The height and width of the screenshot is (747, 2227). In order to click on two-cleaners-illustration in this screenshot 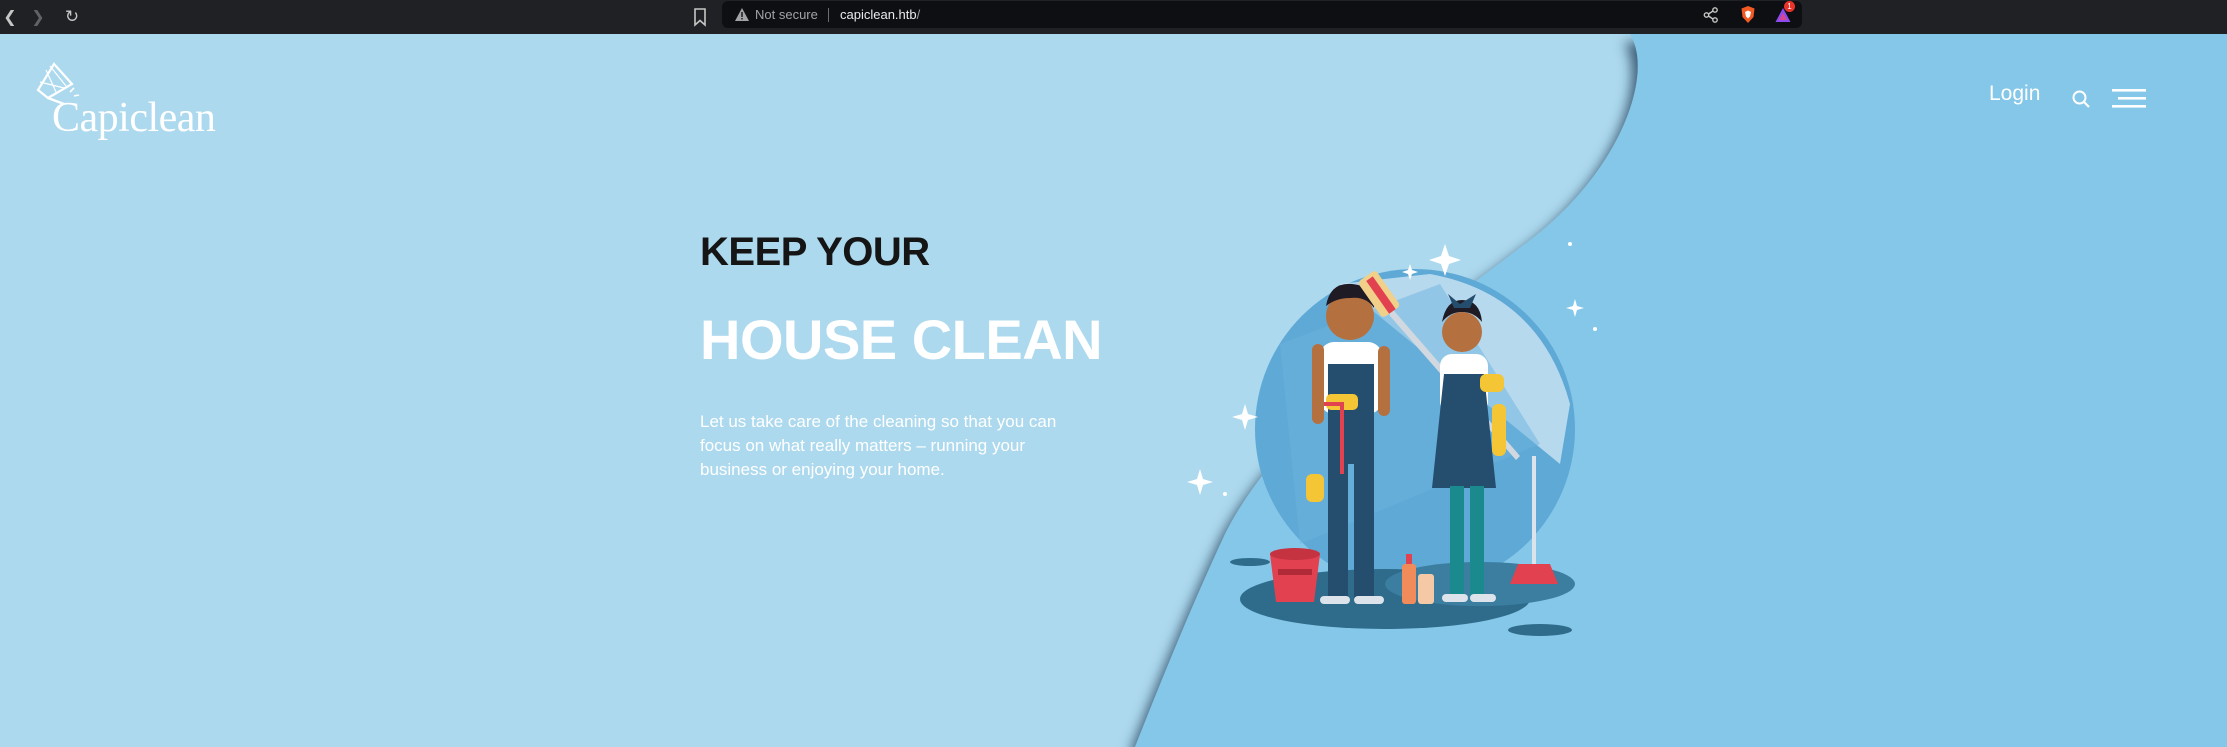, I will do `click(1392, 439)`.